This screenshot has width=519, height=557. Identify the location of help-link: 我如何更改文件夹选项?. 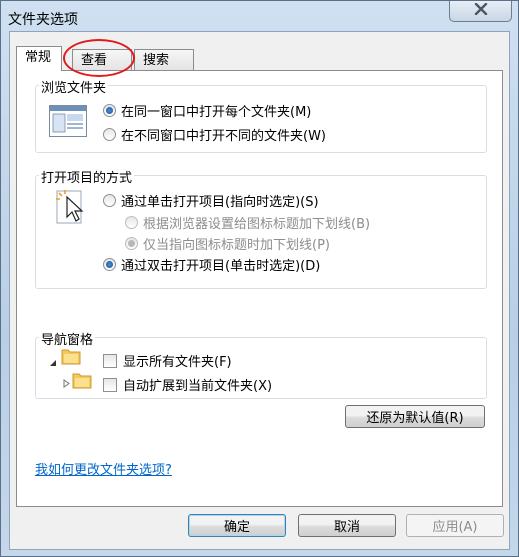
(103, 468).